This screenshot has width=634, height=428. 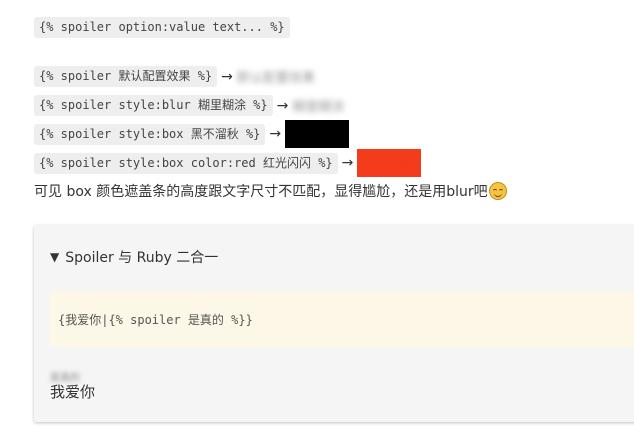 I want to click on code-block-text: {我爱你|{% spoiler 是真的 %}}, so click(x=155, y=319).